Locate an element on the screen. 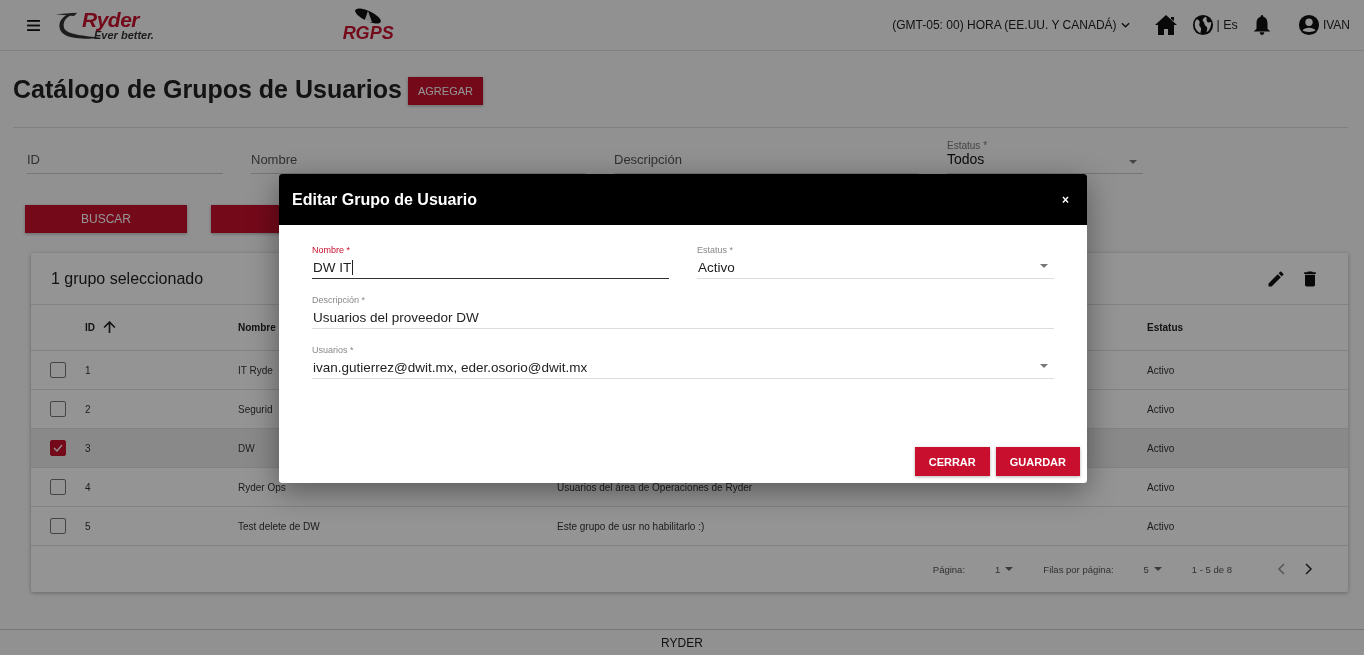 The image size is (1364, 655). table-row: 5 Test delete de DW Este grupo de usr no habilitarlo :) Activo is located at coordinates (689, 526).